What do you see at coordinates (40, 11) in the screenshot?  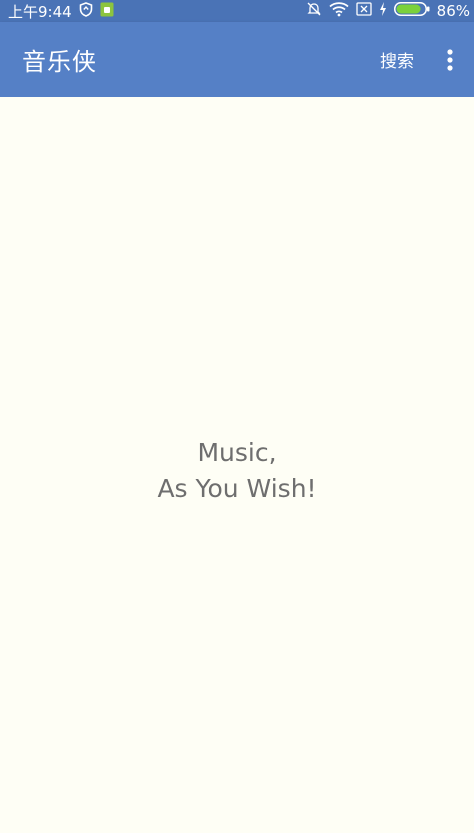 I see `status-time: 上午9:44` at bounding box center [40, 11].